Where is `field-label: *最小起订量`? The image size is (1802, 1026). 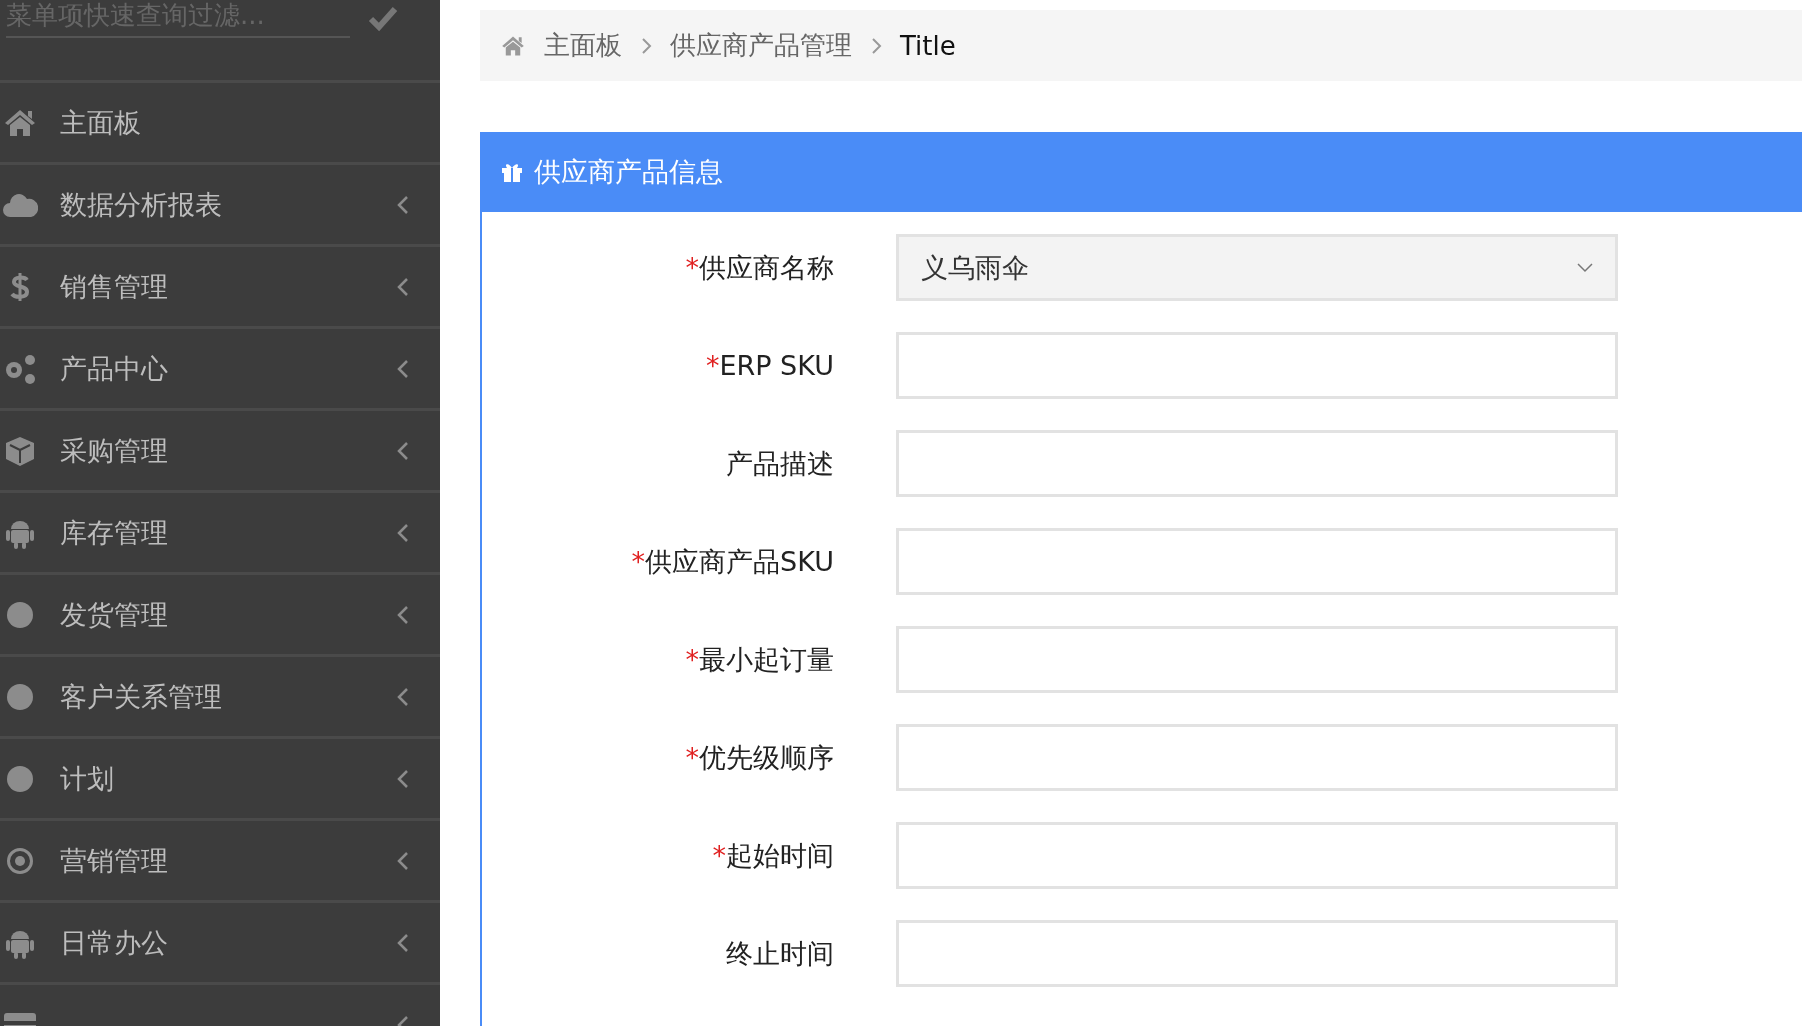 field-label: *最小起订量 is located at coordinates (759, 659).